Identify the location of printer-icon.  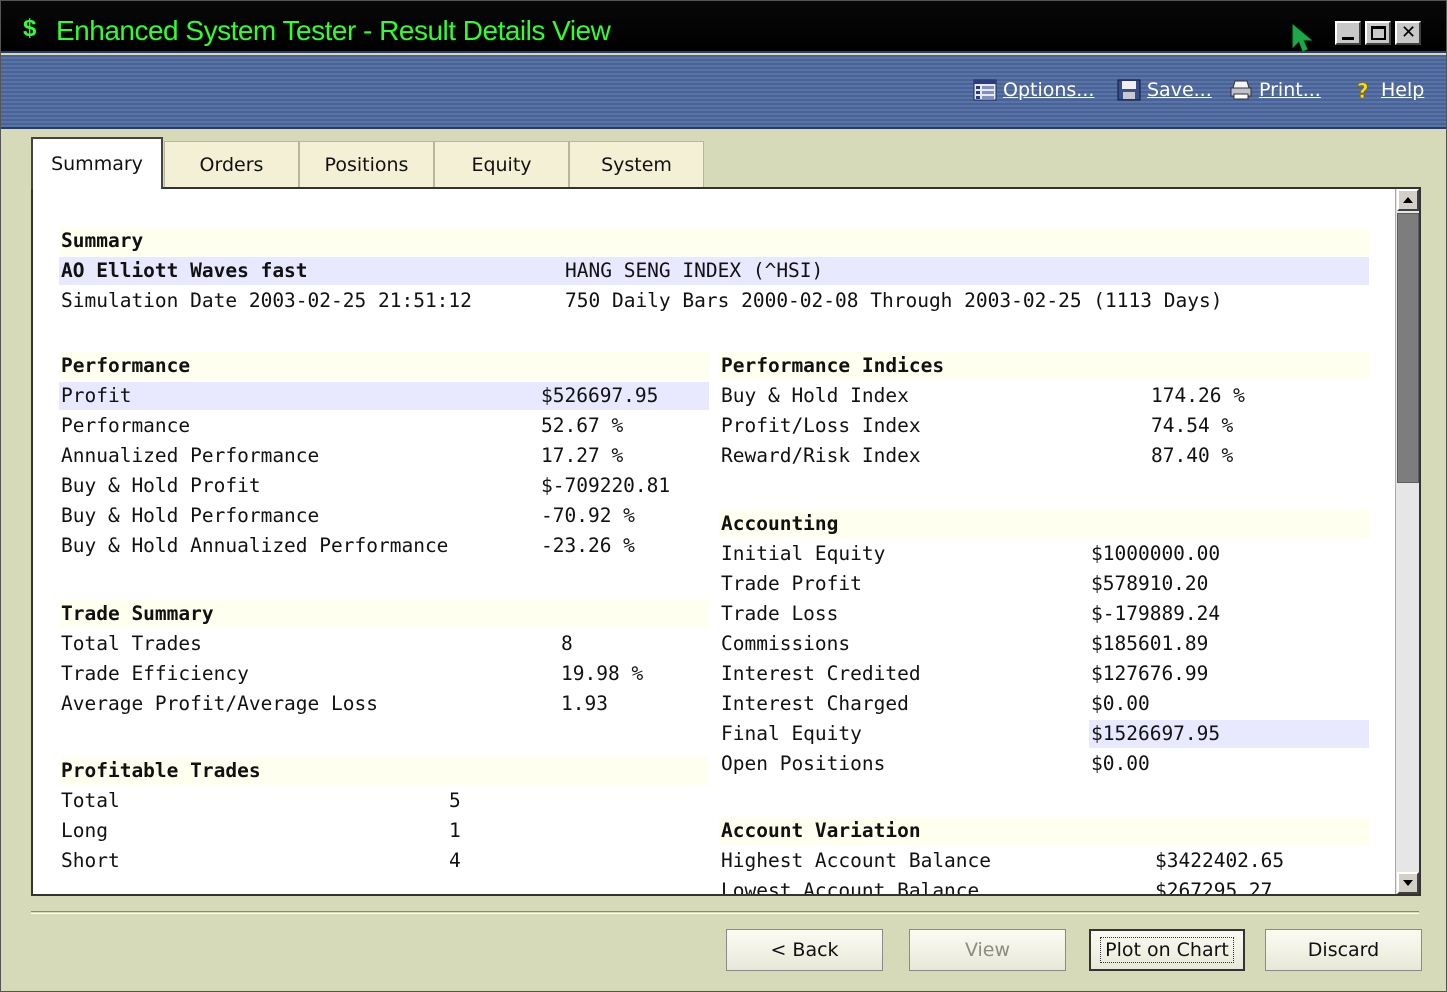
(1241, 90).